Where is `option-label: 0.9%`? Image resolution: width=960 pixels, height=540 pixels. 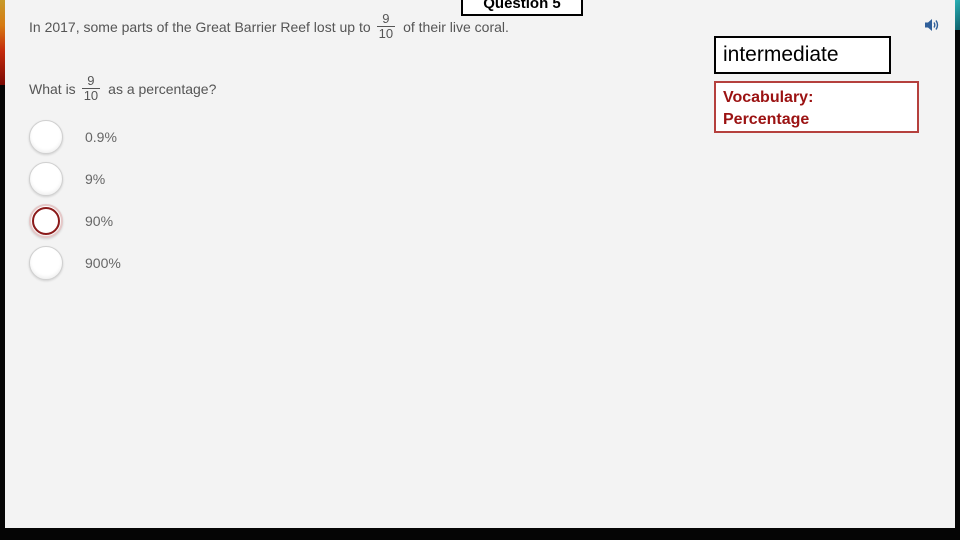 option-label: 0.9% is located at coordinates (101, 137).